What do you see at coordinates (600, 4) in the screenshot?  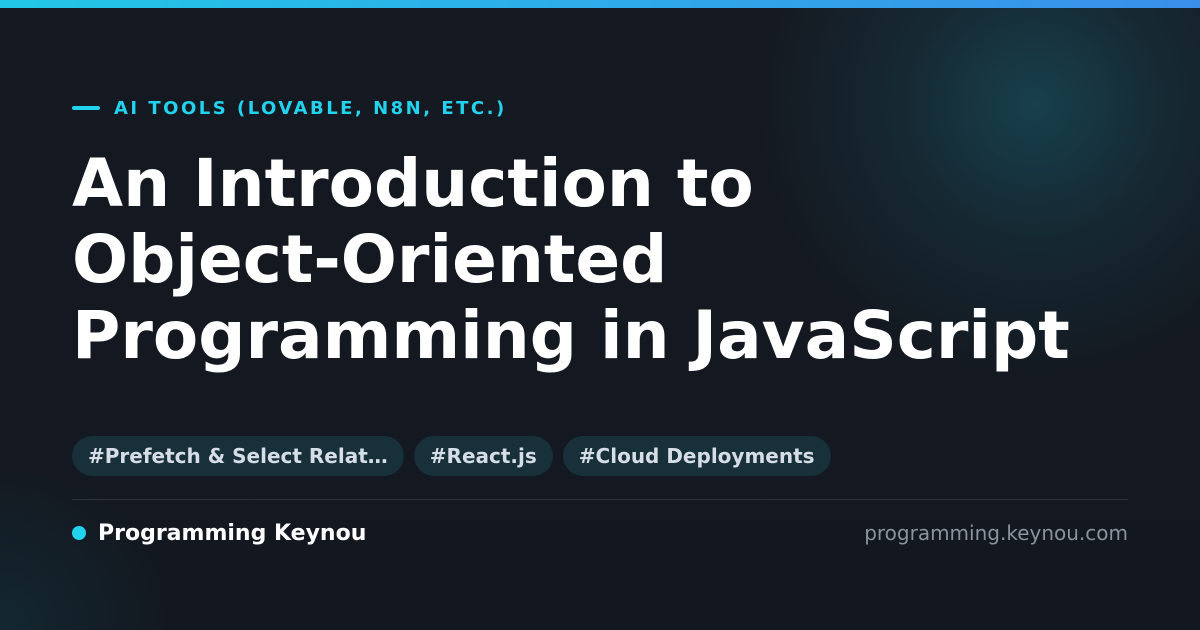 I see `accent-top-bar` at bounding box center [600, 4].